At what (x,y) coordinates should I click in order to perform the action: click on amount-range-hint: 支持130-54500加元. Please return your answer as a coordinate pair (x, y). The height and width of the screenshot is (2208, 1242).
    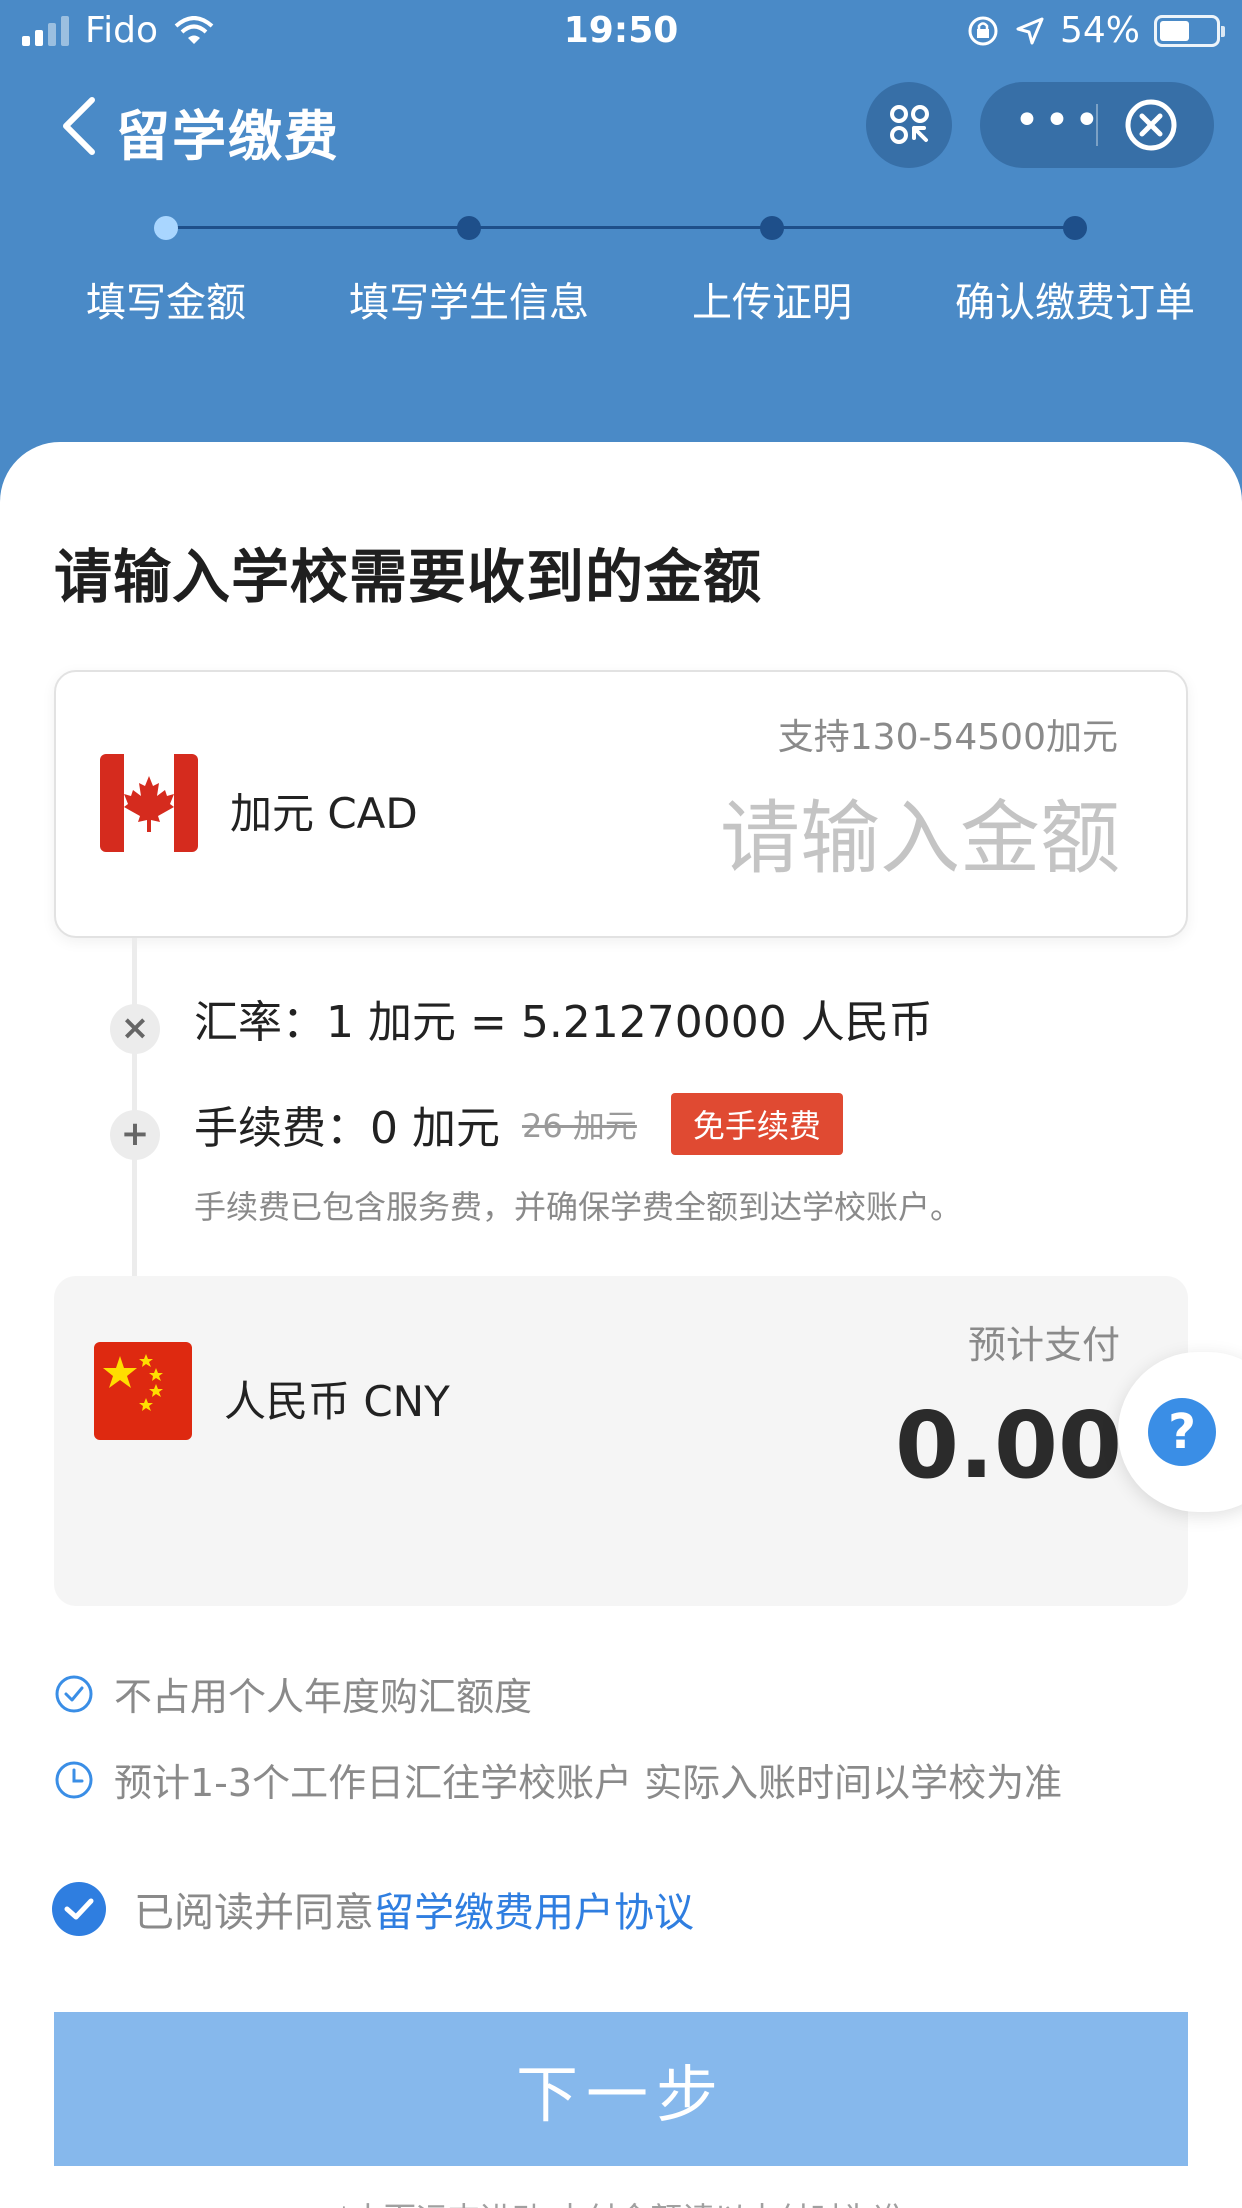
    Looking at the image, I should click on (947, 737).